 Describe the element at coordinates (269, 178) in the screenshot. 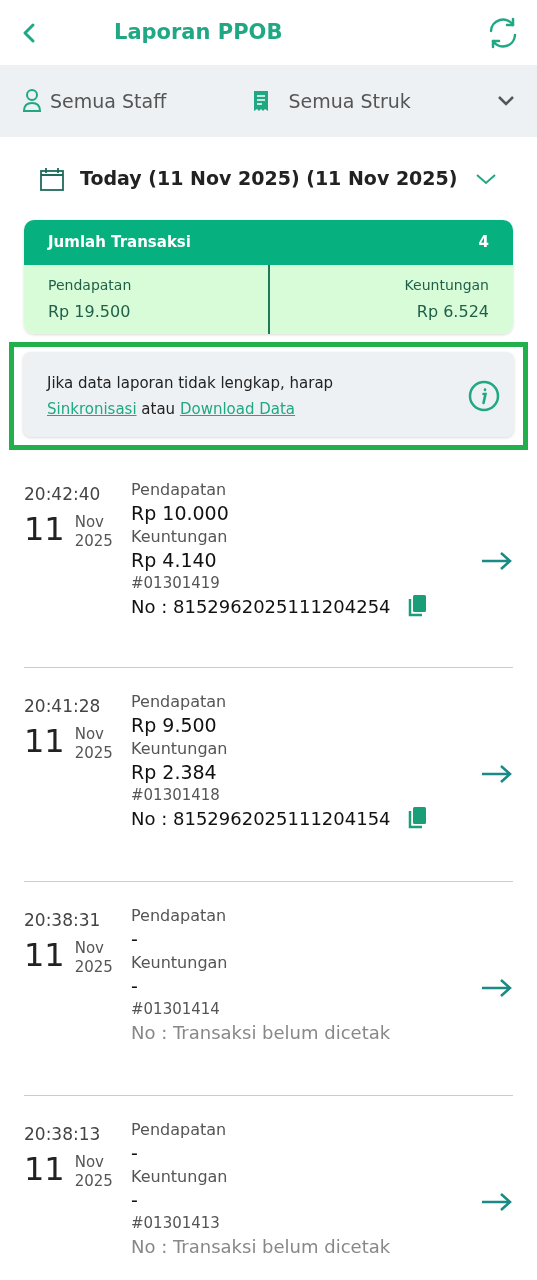

I see `date-range-selector: Today (11 Nov 2025) (11 Nov 2025)` at that location.